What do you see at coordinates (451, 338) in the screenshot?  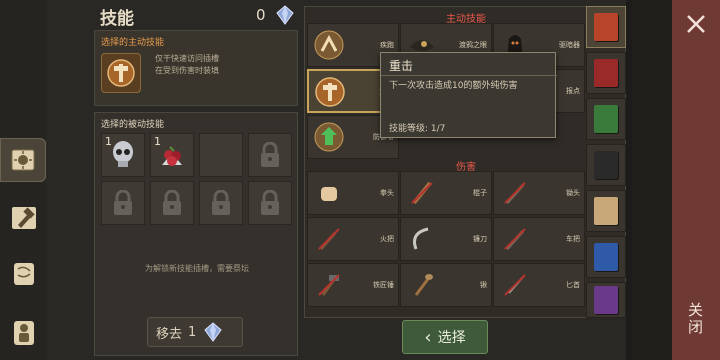 I see `select-label: 选择` at bounding box center [451, 338].